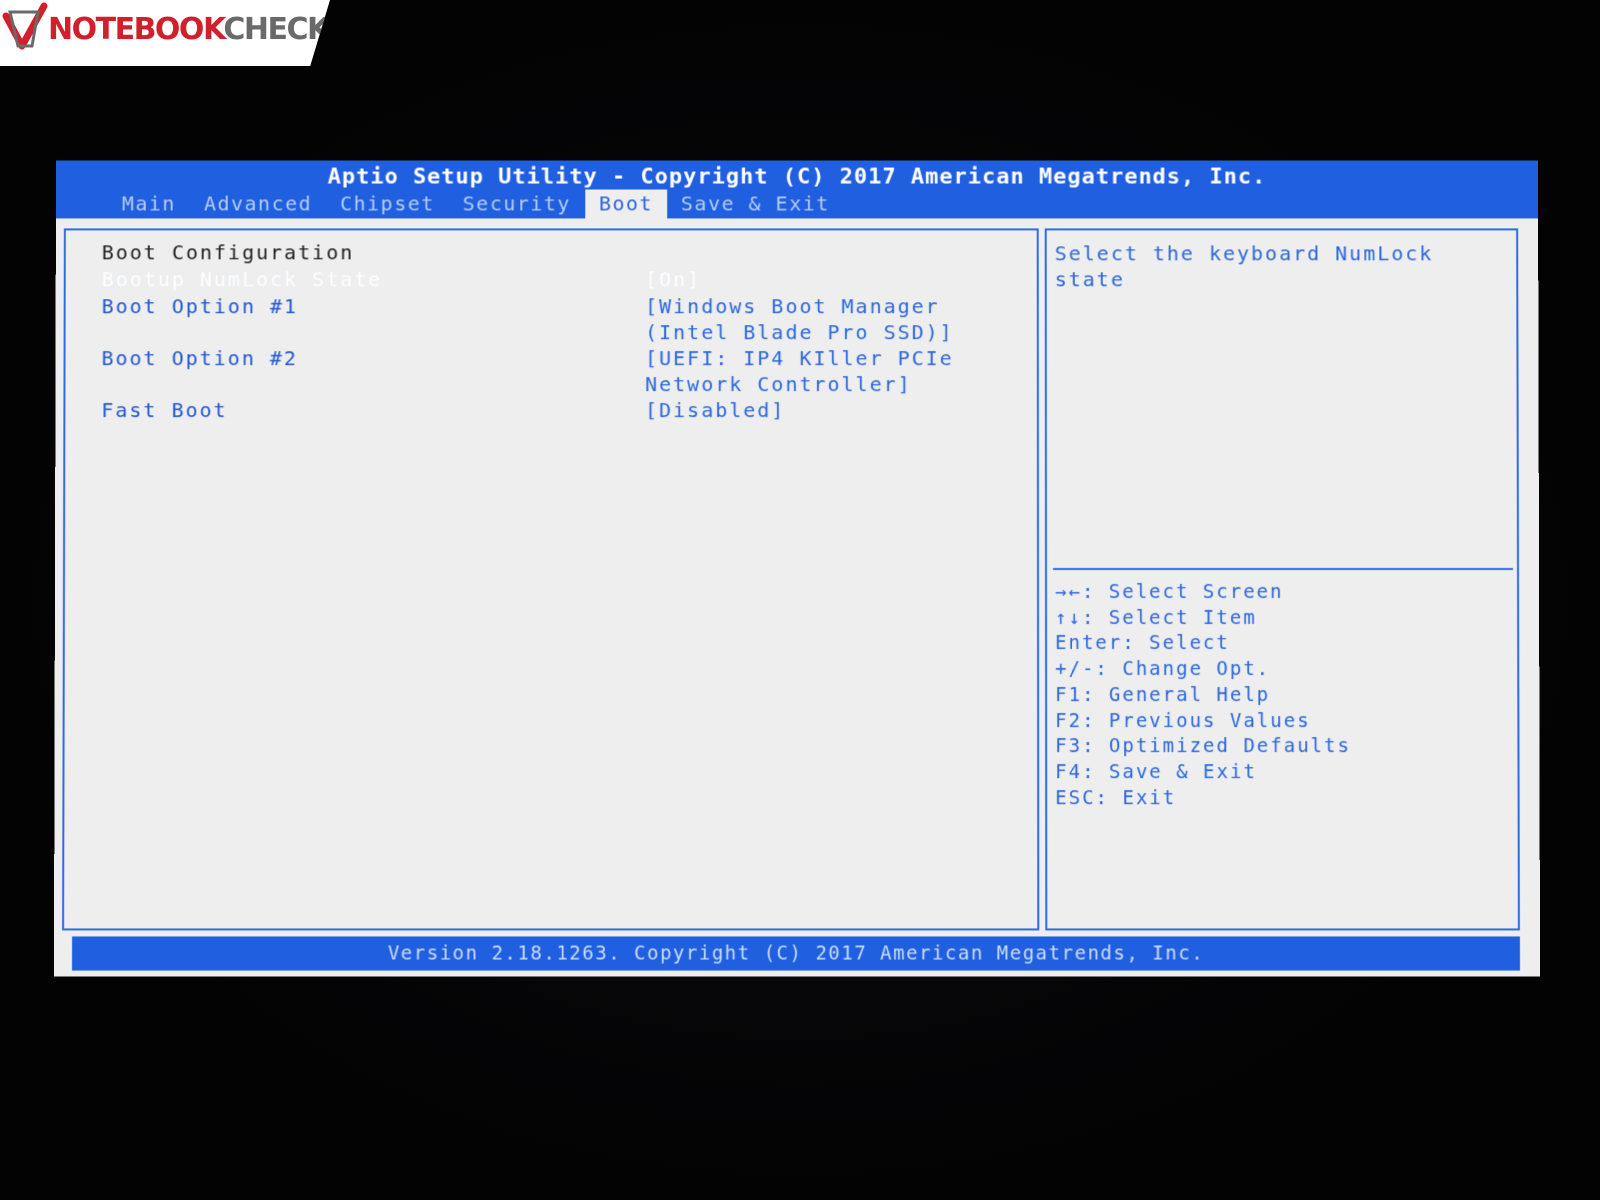 The height and width of the screenshot is (1200, 1600). I want to click on key-change-opt: +/-: Change Opt., so click(1163, 669).